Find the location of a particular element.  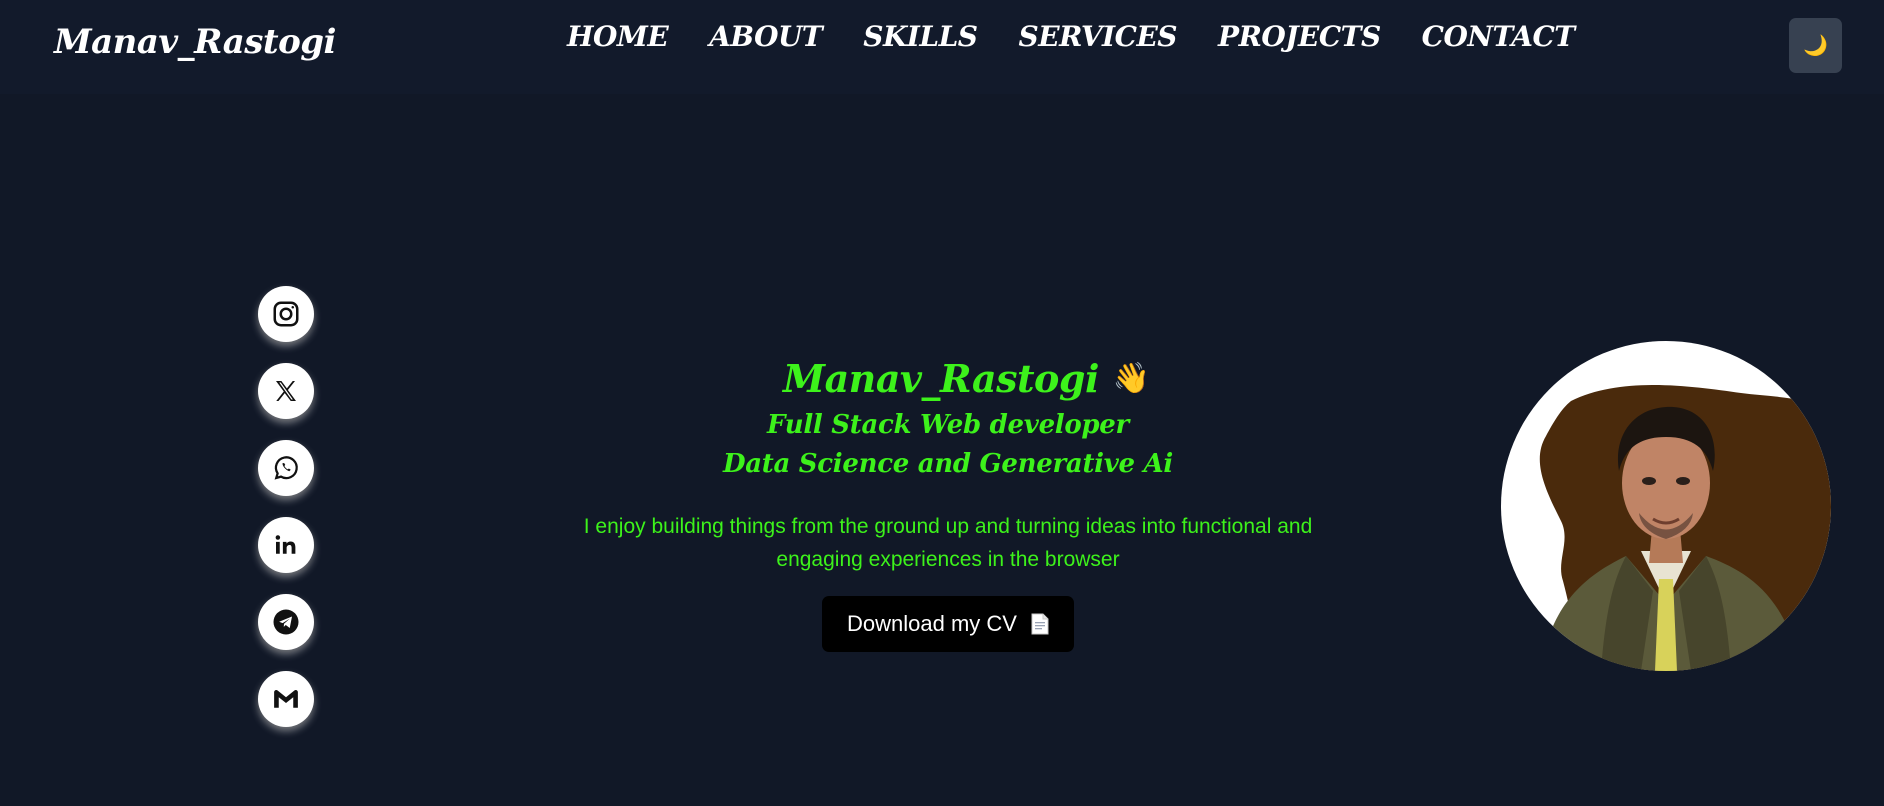

linkedin-icon is located at coordinates (285, 544).